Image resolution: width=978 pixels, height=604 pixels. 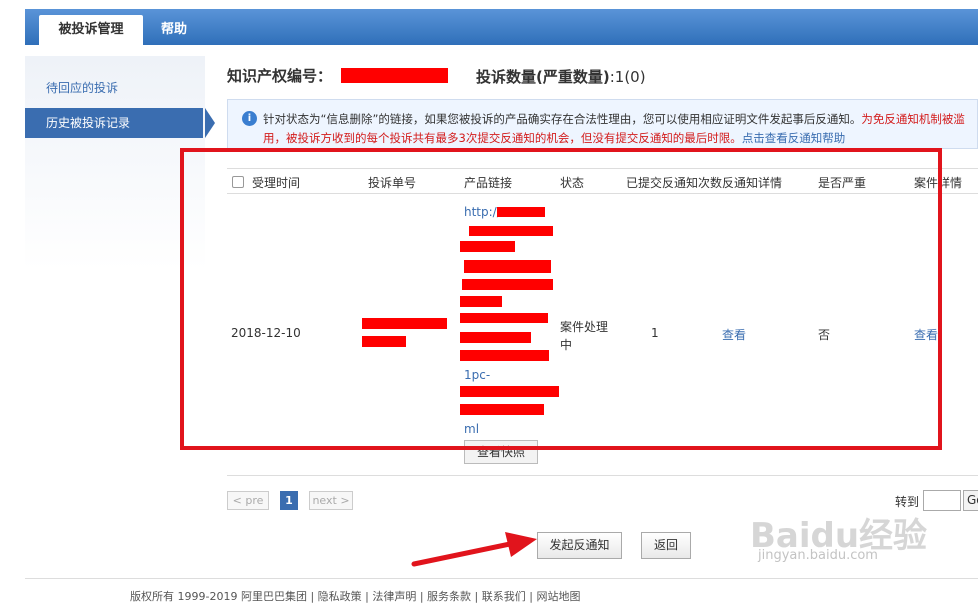 What do you see at coordinates (501, 578) in the screenshot?
I see `footer-divider` at bounding box center [501, 578].